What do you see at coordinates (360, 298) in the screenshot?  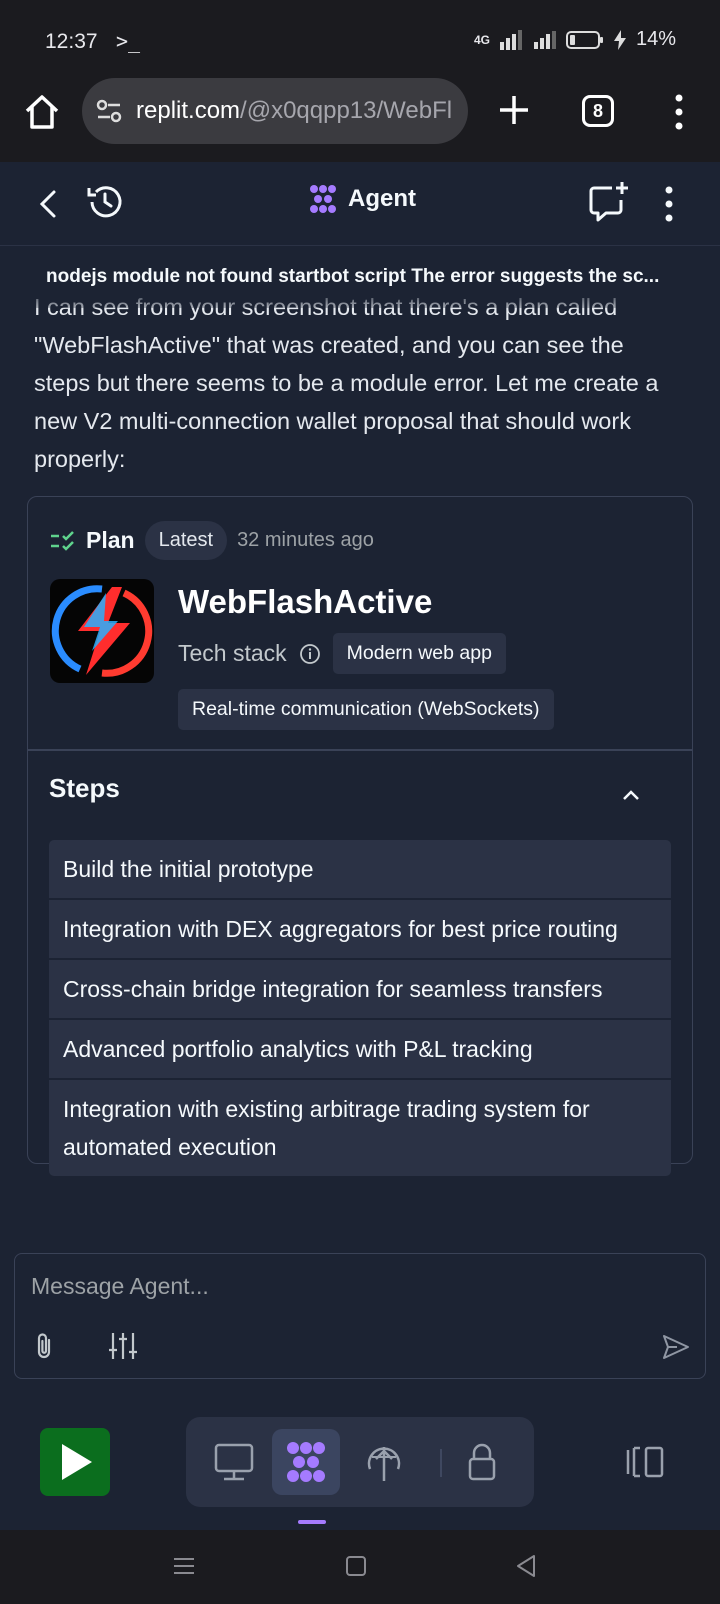 I see `message-fade` at bounding box center [360, 298].